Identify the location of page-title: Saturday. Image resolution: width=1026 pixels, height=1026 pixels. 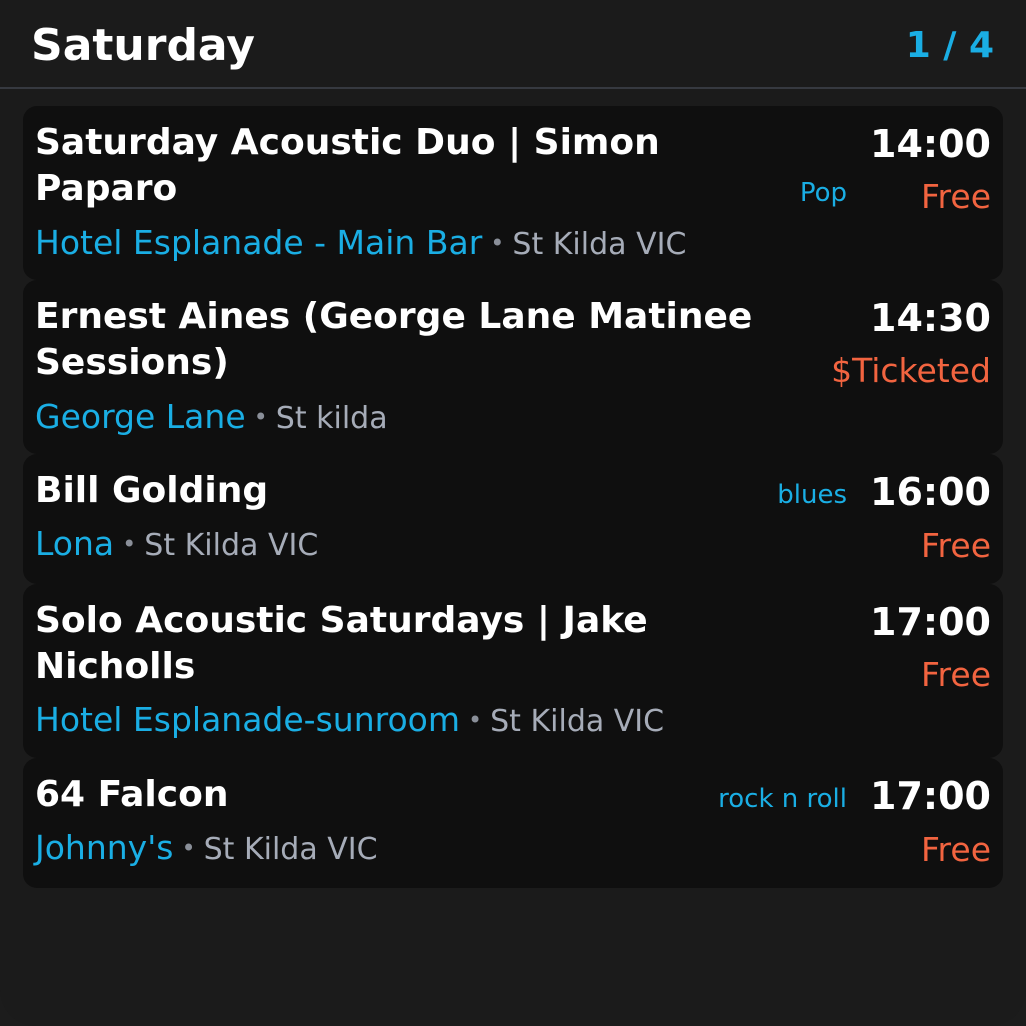
(143, 45).